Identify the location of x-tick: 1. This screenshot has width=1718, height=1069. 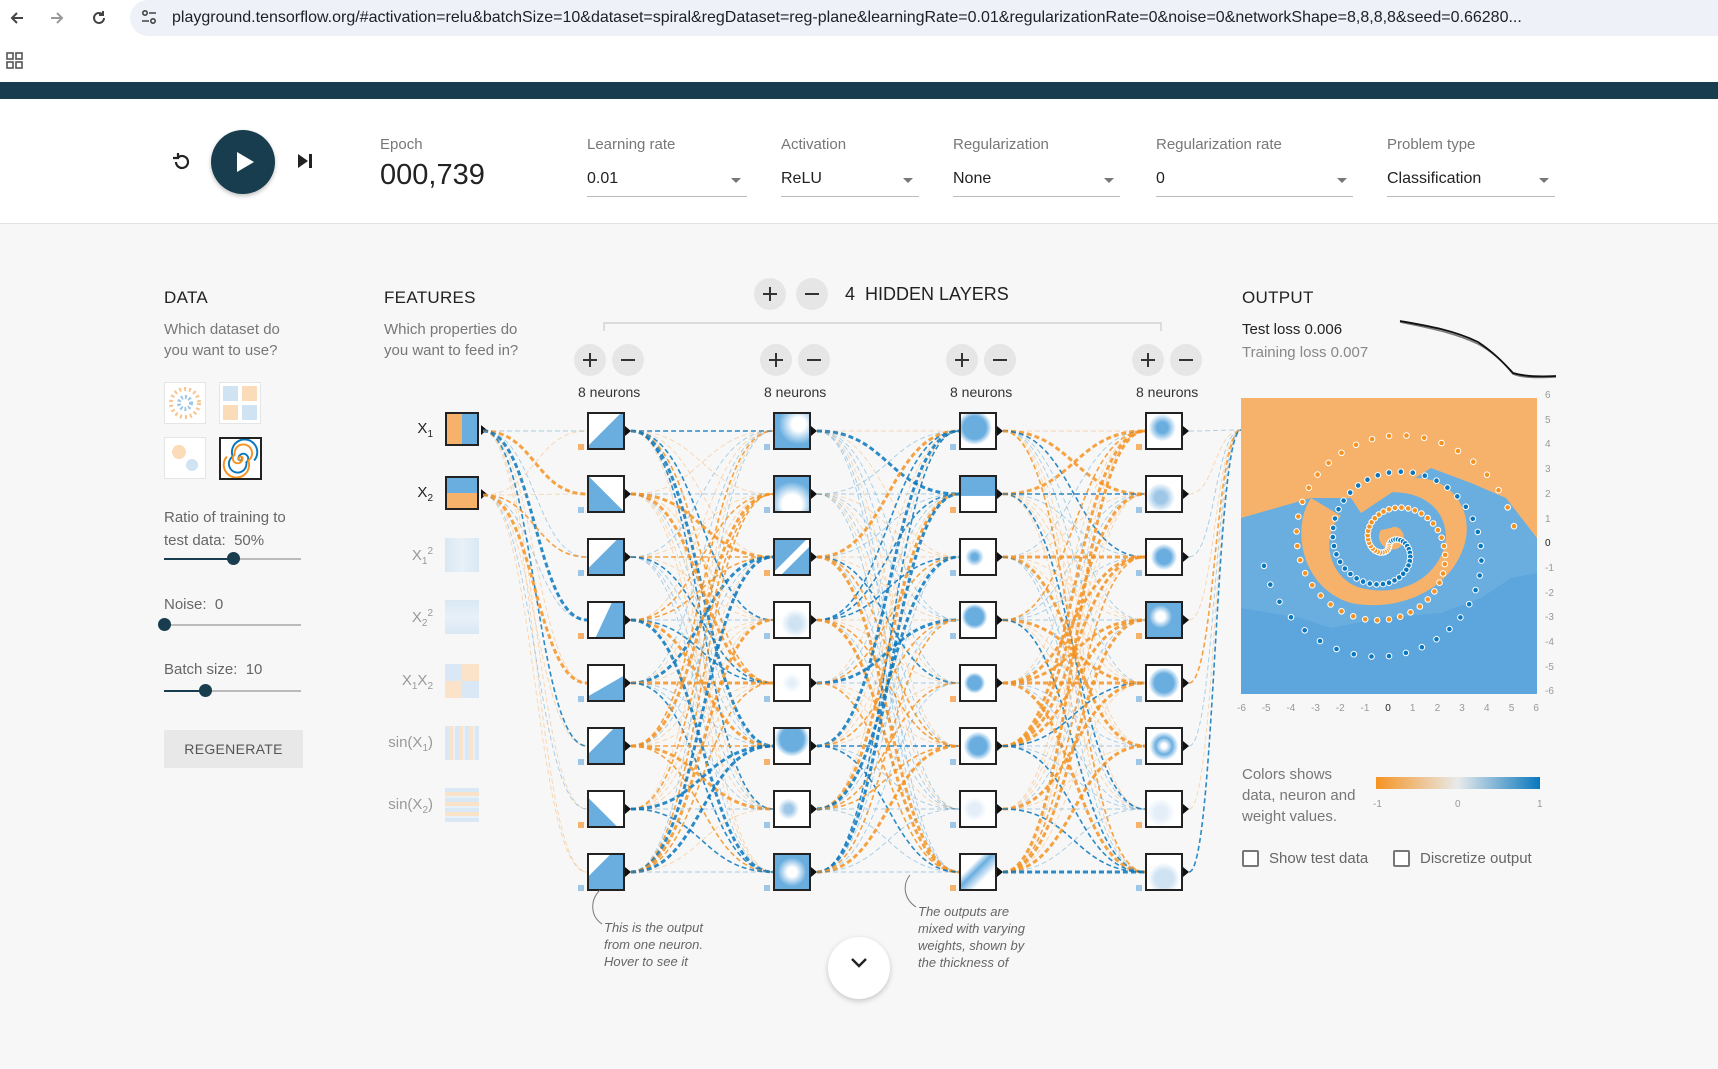
(1412, 708).